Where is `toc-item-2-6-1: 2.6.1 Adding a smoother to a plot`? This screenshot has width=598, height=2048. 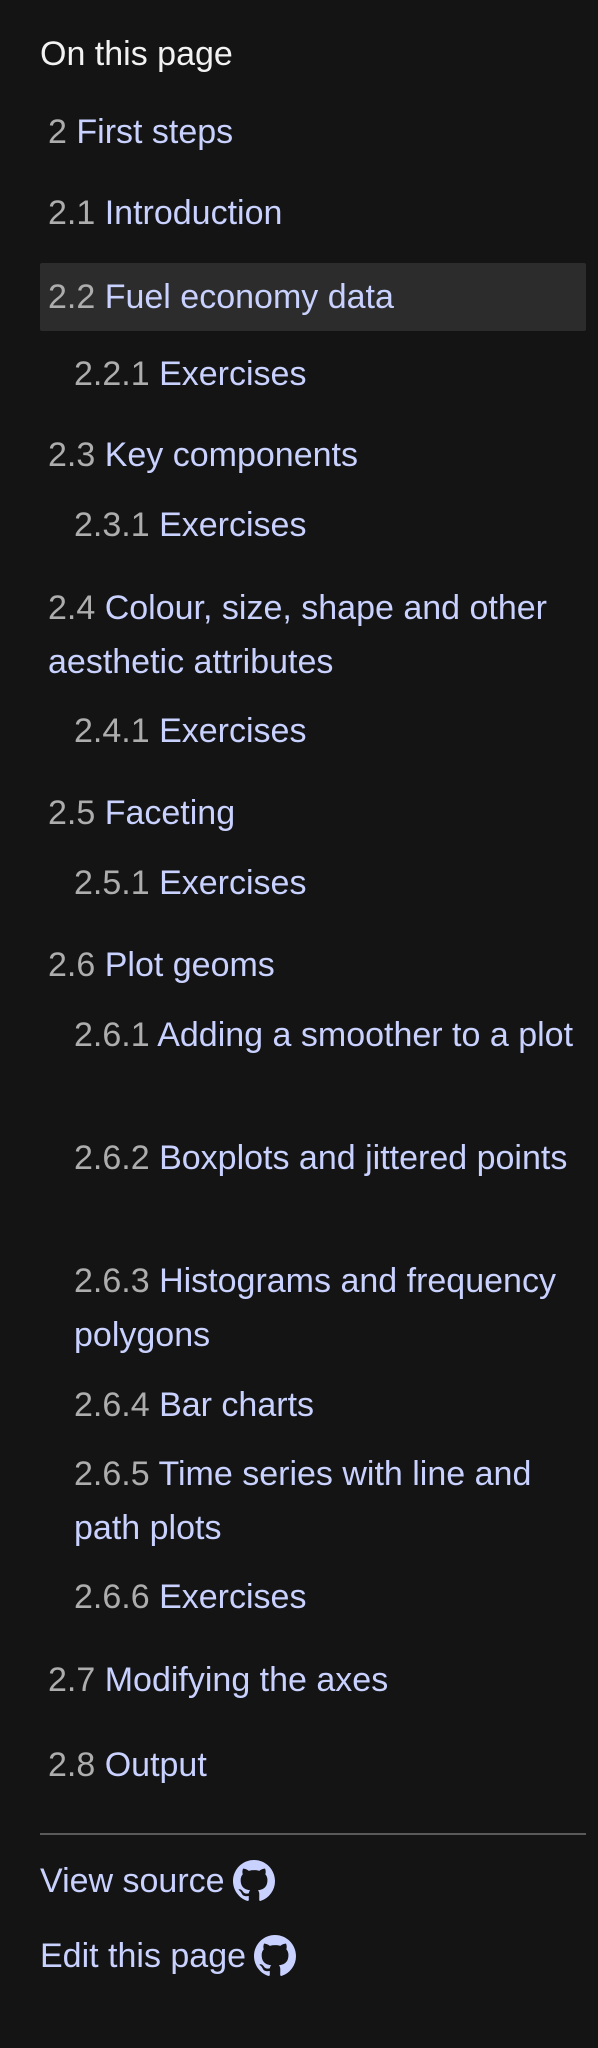 toc-item-2-6-1: 2.6.1 Adding a smoother to a plot is located at coordinates (313, 1035).